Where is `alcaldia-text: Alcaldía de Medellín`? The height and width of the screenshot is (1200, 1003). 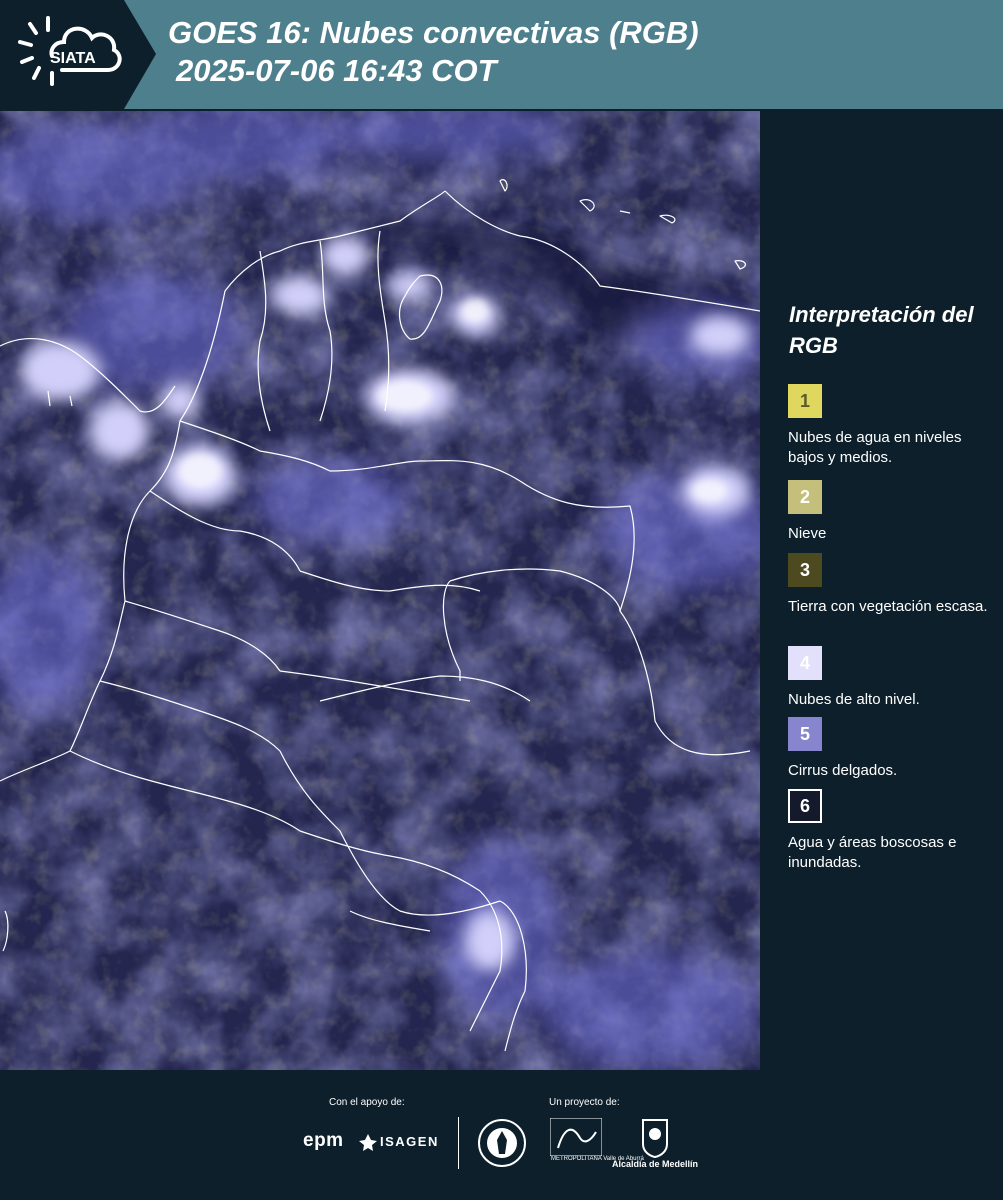
alcaldia-text: Alcaldía de Medellín is located at coordinates (655, 1164).